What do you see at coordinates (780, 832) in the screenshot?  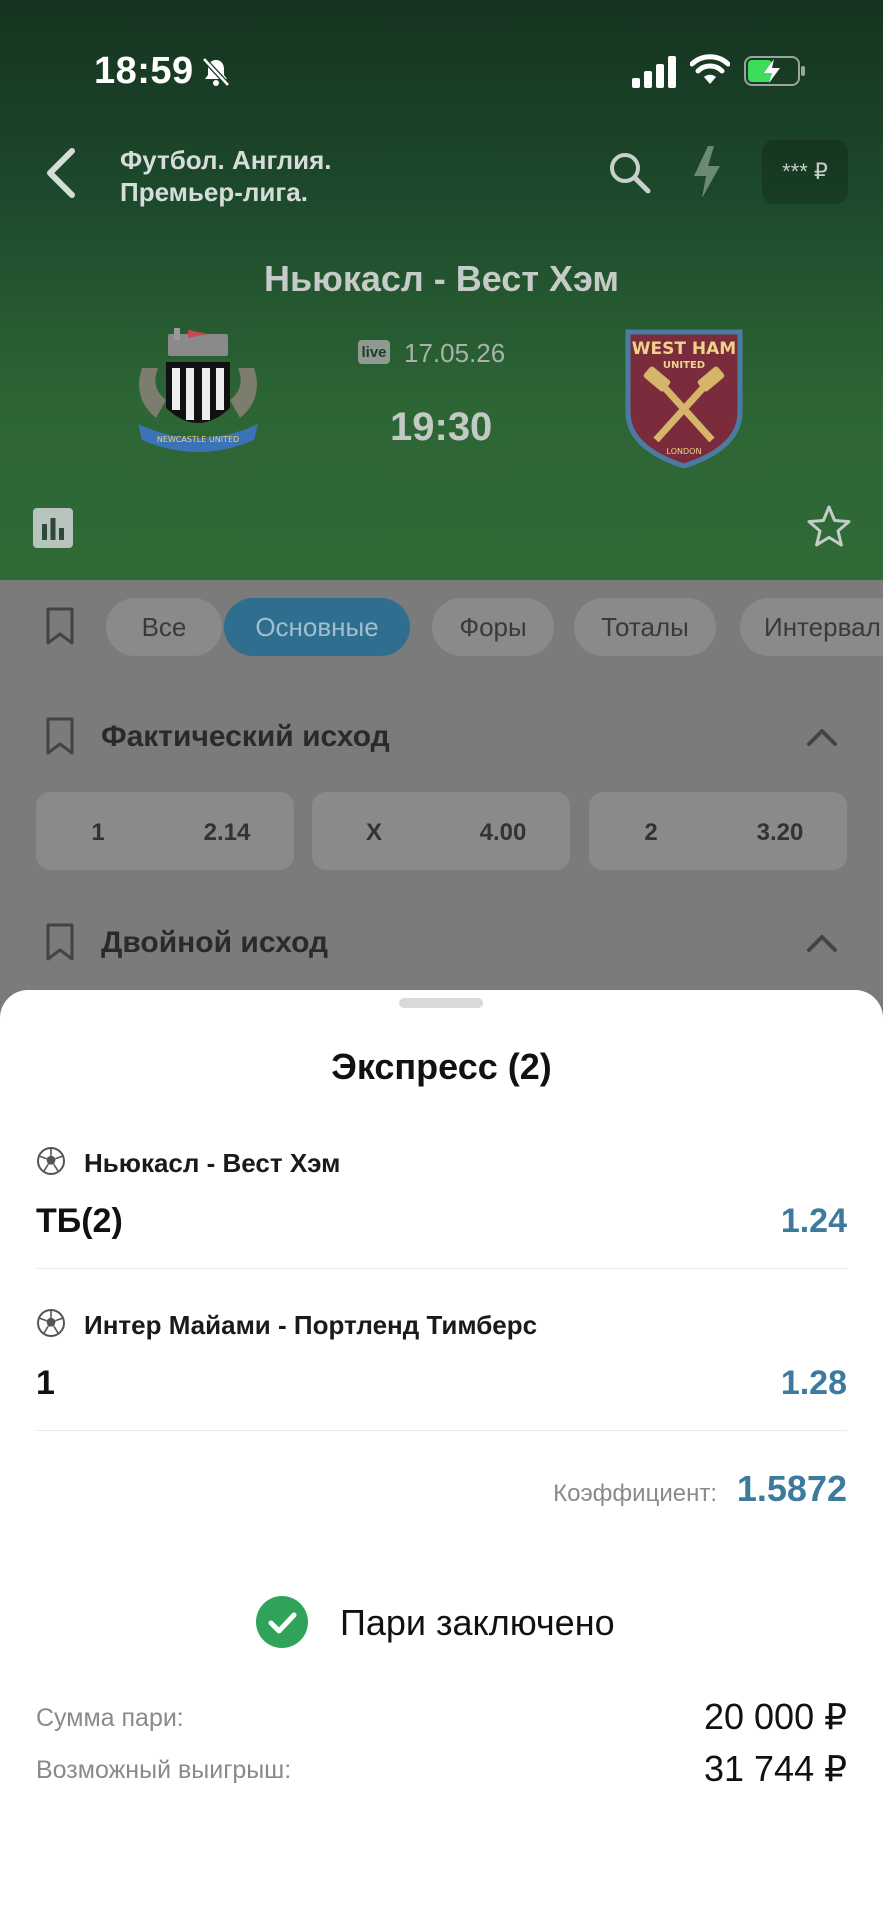 I see `odd-value: 3.20` at bounding box center [780, 832].